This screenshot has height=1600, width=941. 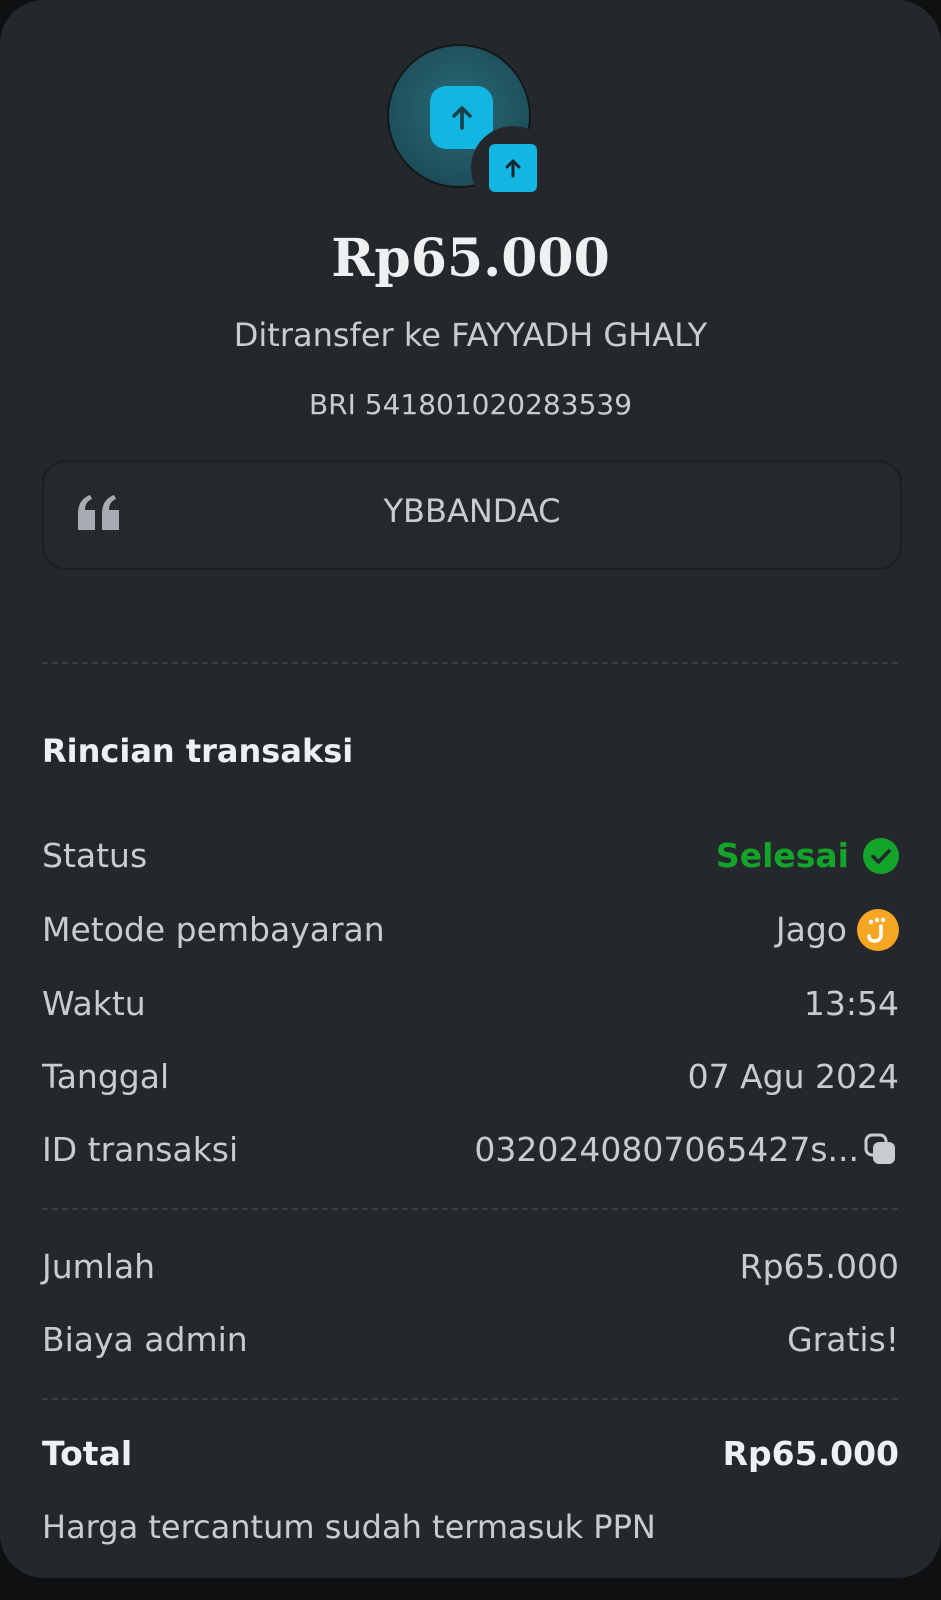 I want to click on detail-row-payment-method: Metode pembayaran Jago, so click(x=470, y=930).